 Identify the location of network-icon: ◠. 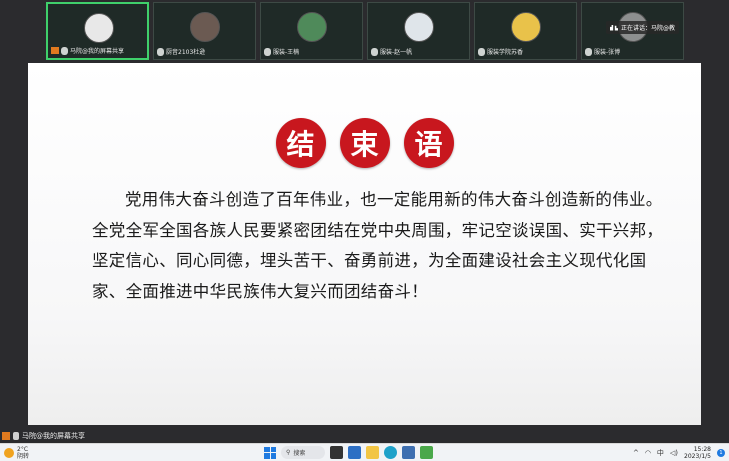
(648, 453).